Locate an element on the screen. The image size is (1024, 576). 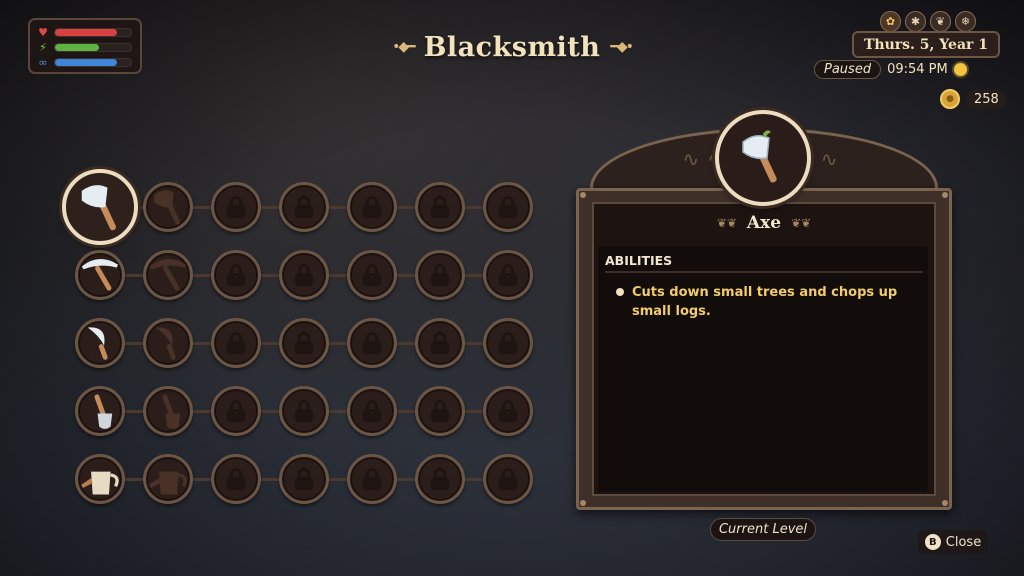
title-flourish-right: ━◆• is located at coordinates (621, 47).